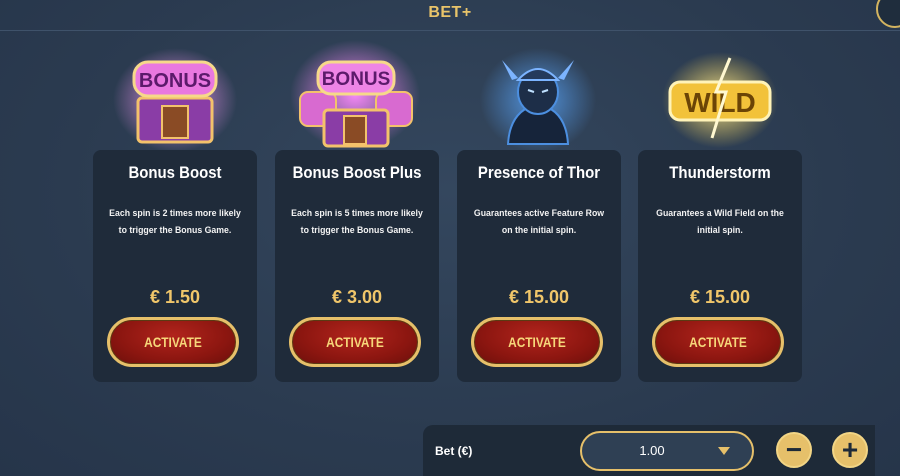 The image size is (900, 476). I want to click on card-title: Thunderstorm, so click(720, 172).